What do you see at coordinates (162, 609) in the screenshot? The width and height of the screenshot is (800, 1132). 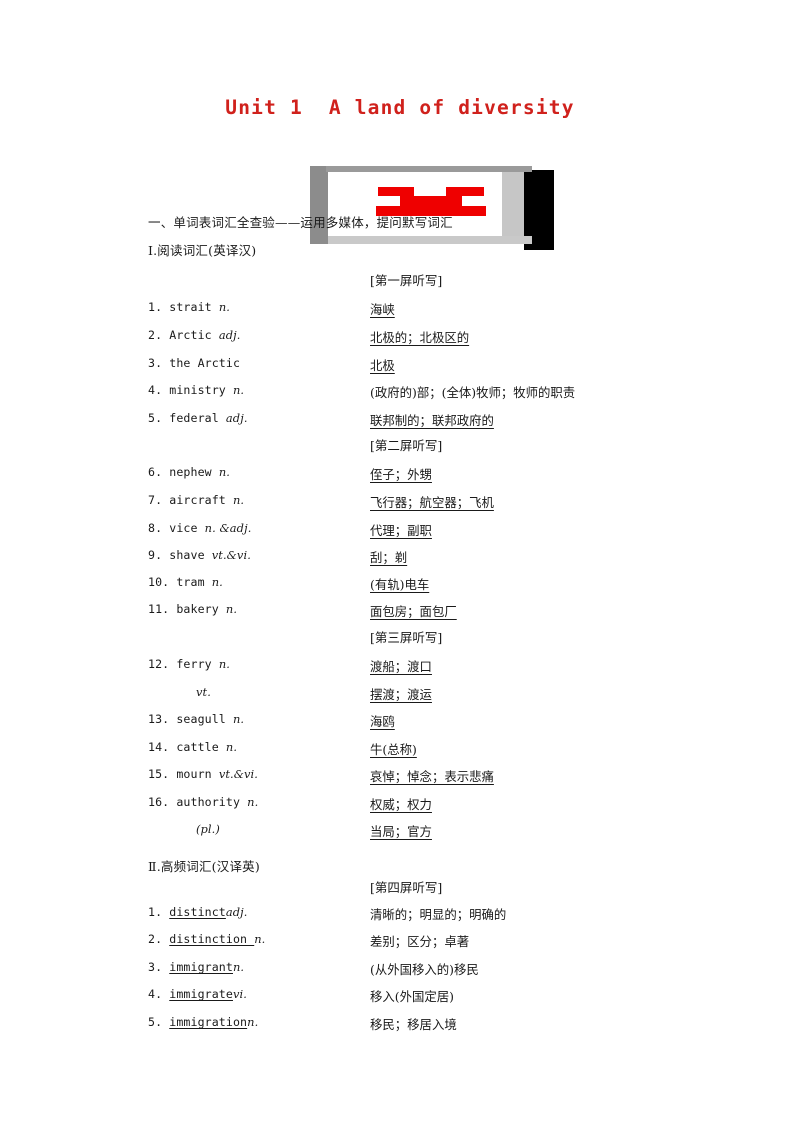 I see `vocab-index: 11.` at bounding box center [162, 609].